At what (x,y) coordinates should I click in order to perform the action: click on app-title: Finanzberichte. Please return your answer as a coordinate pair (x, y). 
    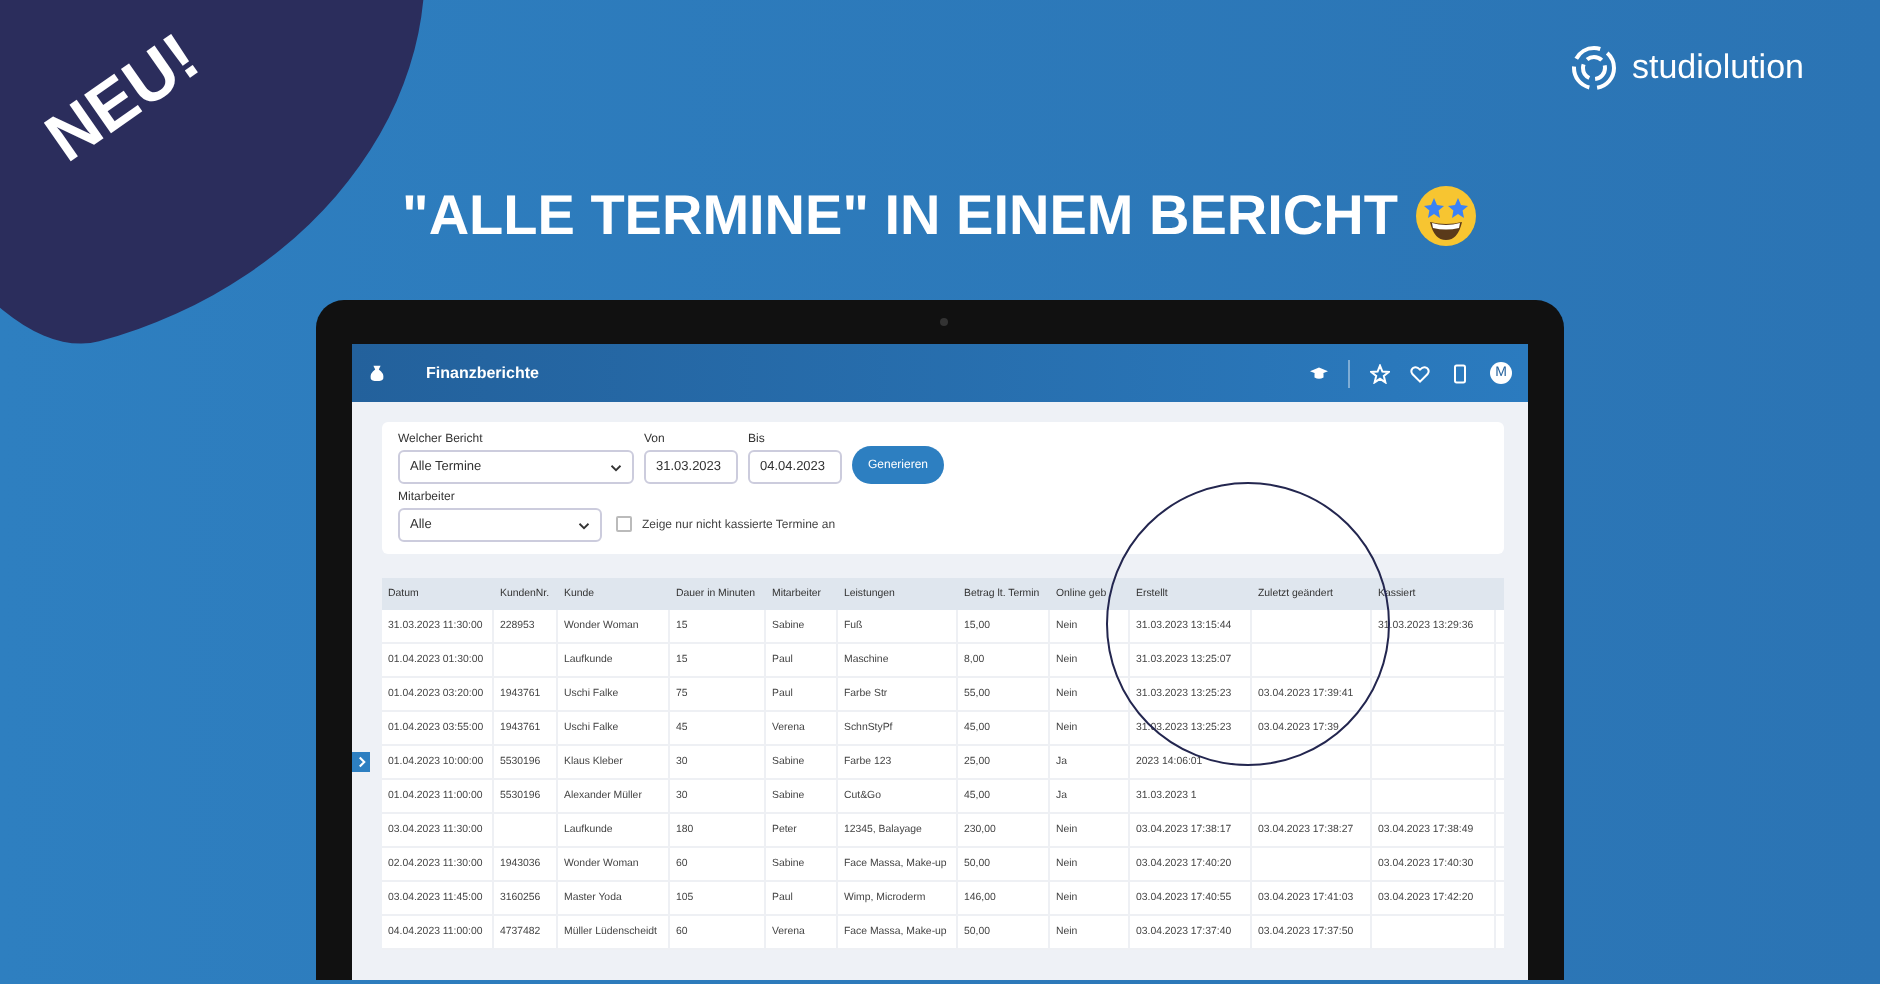
    Looking at the image, I should click on (482, 373).